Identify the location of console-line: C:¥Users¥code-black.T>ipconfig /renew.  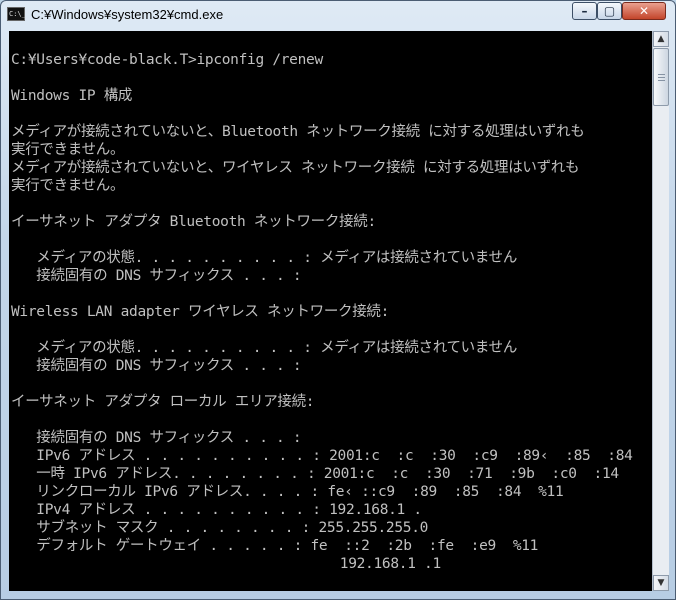
(167, 60).